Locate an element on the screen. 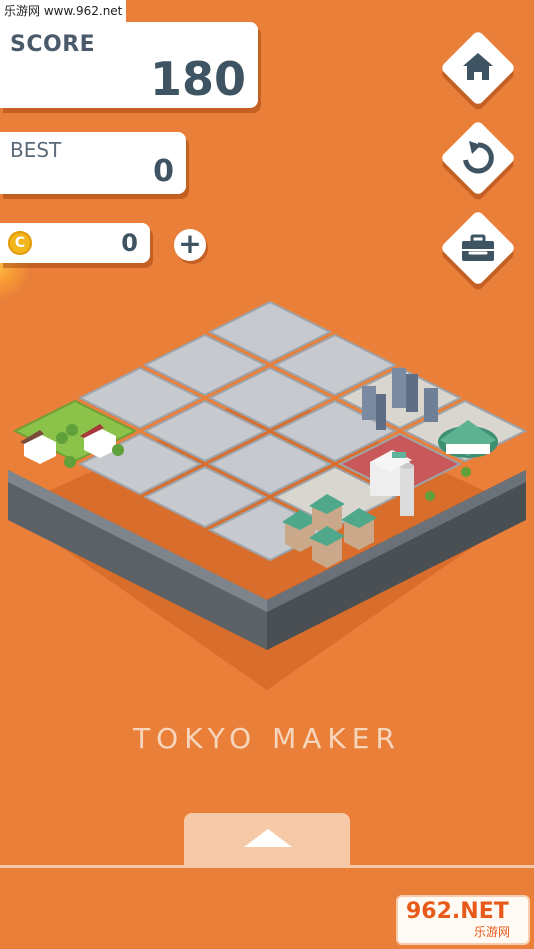 The width and height of the screenshot is (534, 949). game-title: TOKYO MAKER is located at coordinates (267, 738).